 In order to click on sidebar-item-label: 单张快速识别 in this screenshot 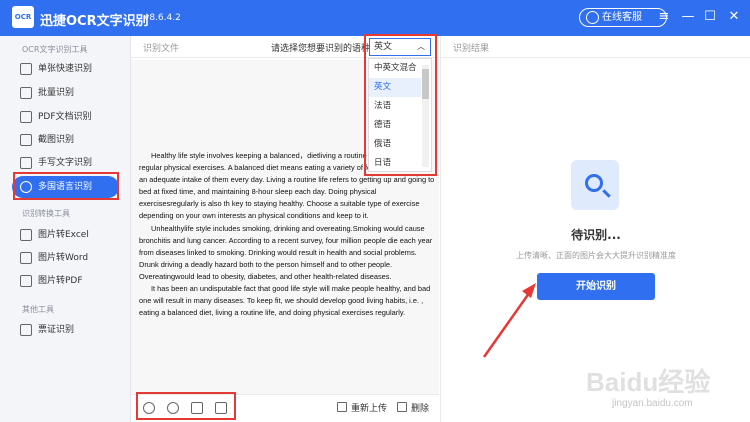, I will do `click(65, 69)`.